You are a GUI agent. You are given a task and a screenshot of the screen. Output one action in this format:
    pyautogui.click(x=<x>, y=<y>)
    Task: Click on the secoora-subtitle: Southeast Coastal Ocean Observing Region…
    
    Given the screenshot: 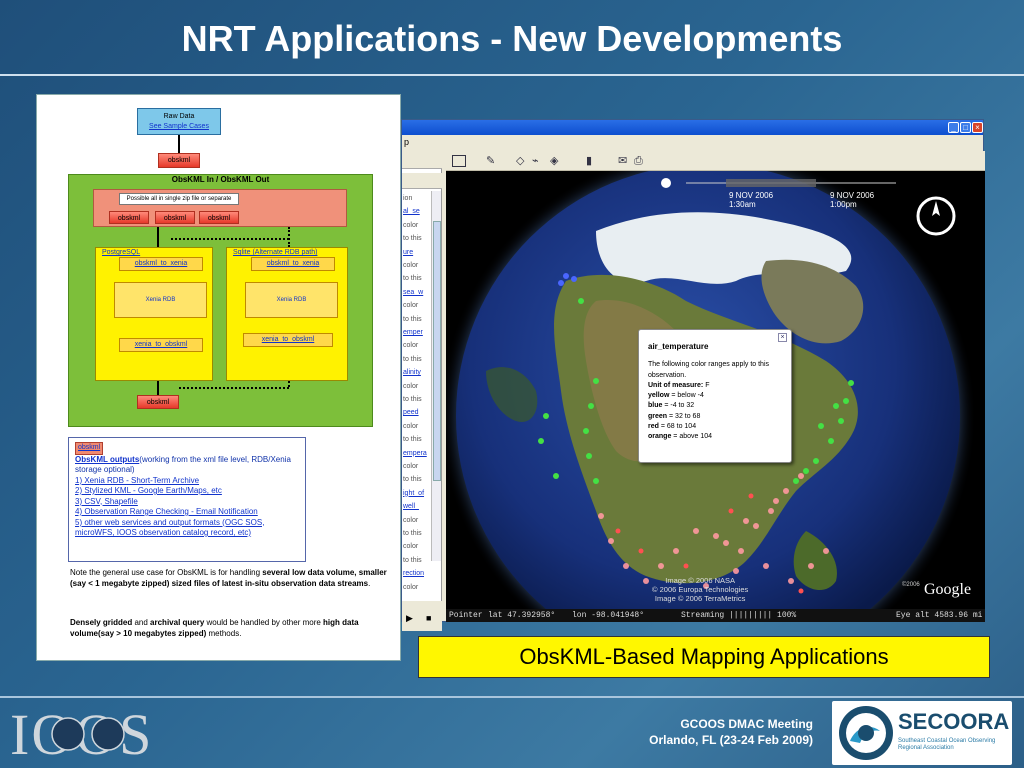 What is the action you would take?
    pyautogui.click(x=946, y=745)
    